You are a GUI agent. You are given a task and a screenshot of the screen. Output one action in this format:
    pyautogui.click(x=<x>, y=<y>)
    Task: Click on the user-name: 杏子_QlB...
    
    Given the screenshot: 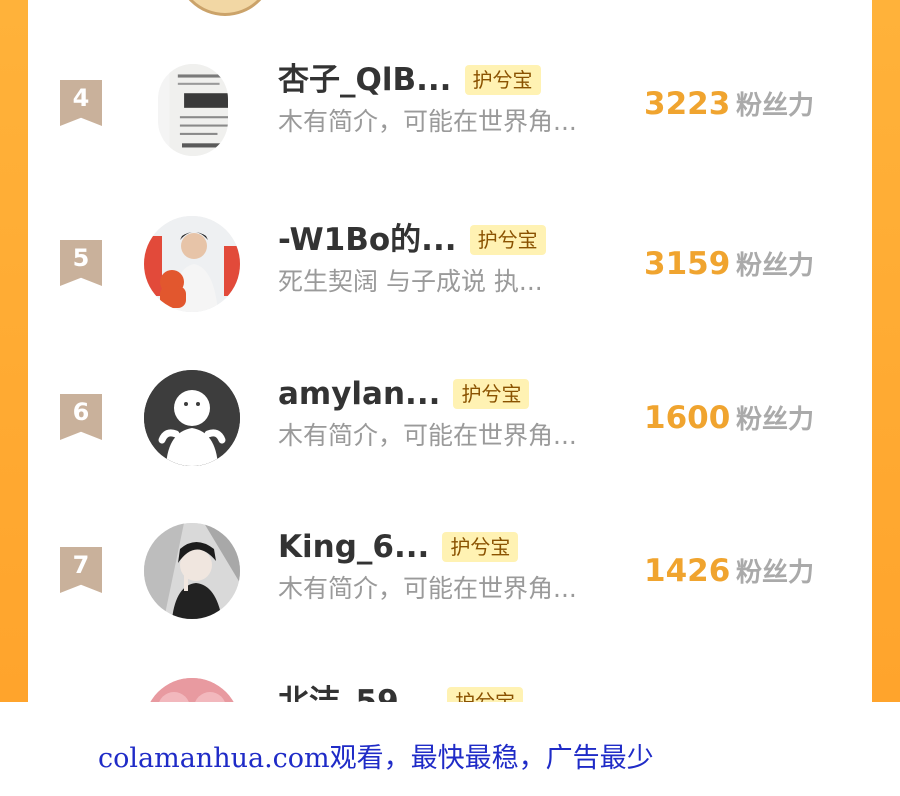 What is the action you would take?
    pyautogui.click(x=364, y=80)
    